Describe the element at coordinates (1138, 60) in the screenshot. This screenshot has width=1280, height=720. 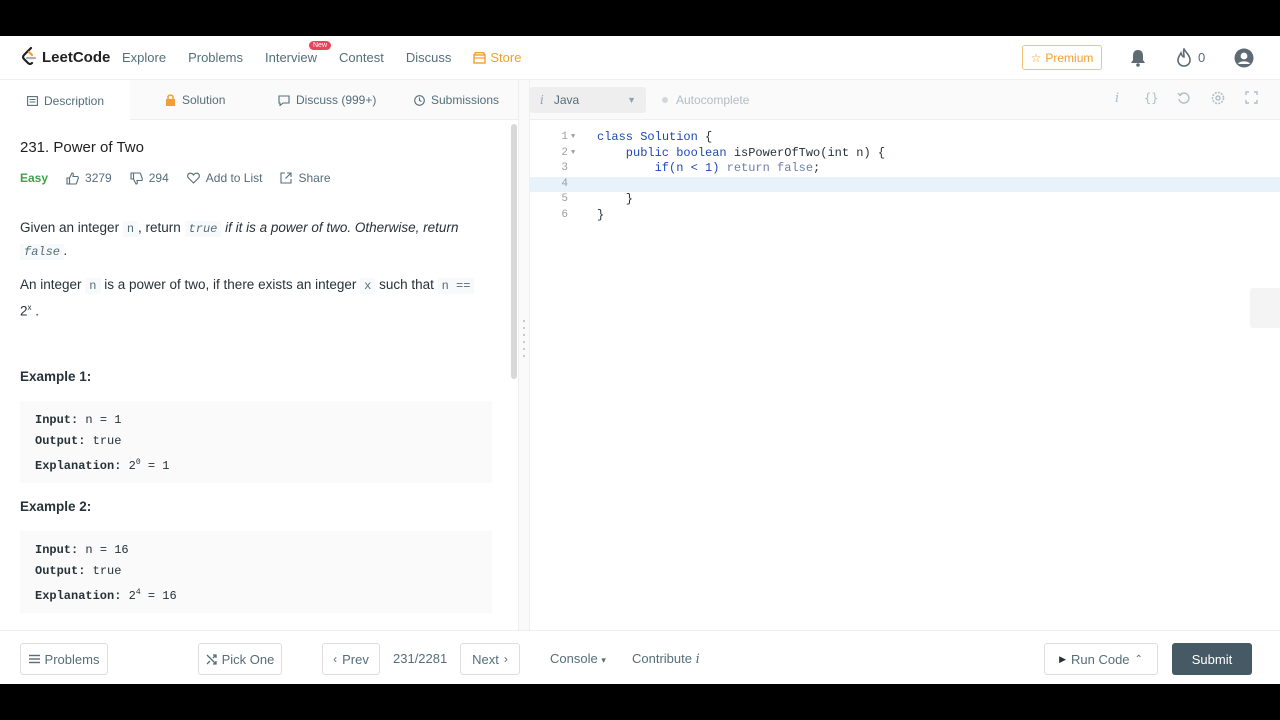
I see `notification-bell-icon` at that location.